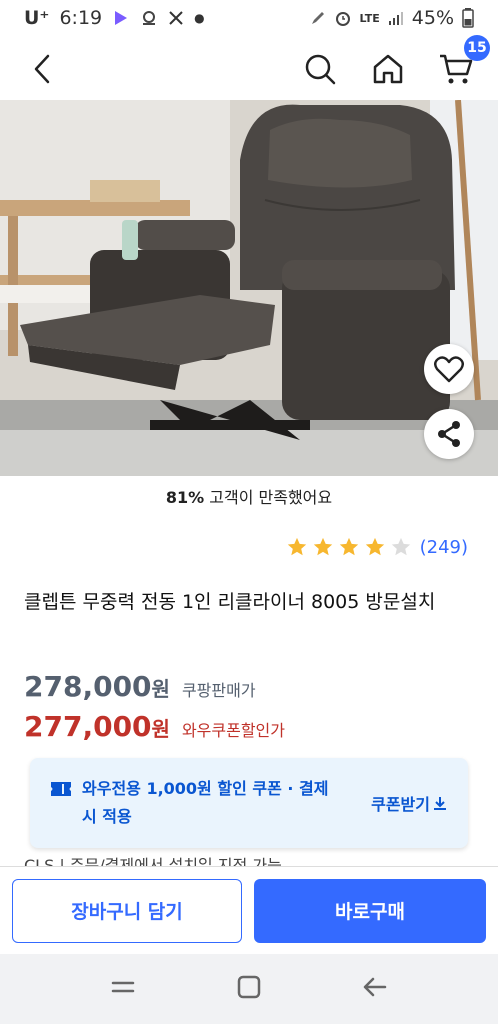 The image size is (498, 1024). What do you see at coordinates (249, 18) in the screenshot?
I see `status-bar: U⁺ 6:19 ● LTE 45%` at bounding box center [249, 18].